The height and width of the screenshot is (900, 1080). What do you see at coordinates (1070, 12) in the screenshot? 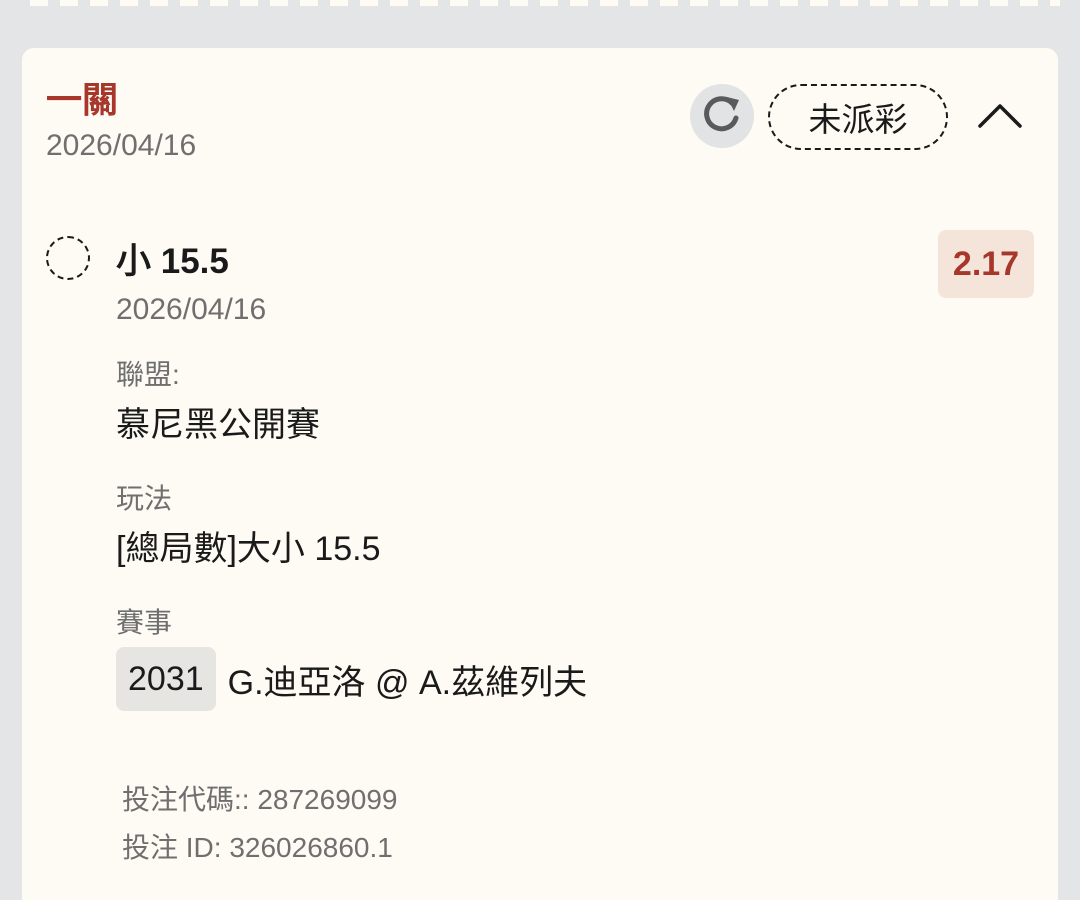
I see `ticket-notch-right` at bounding box center [1070, 12].